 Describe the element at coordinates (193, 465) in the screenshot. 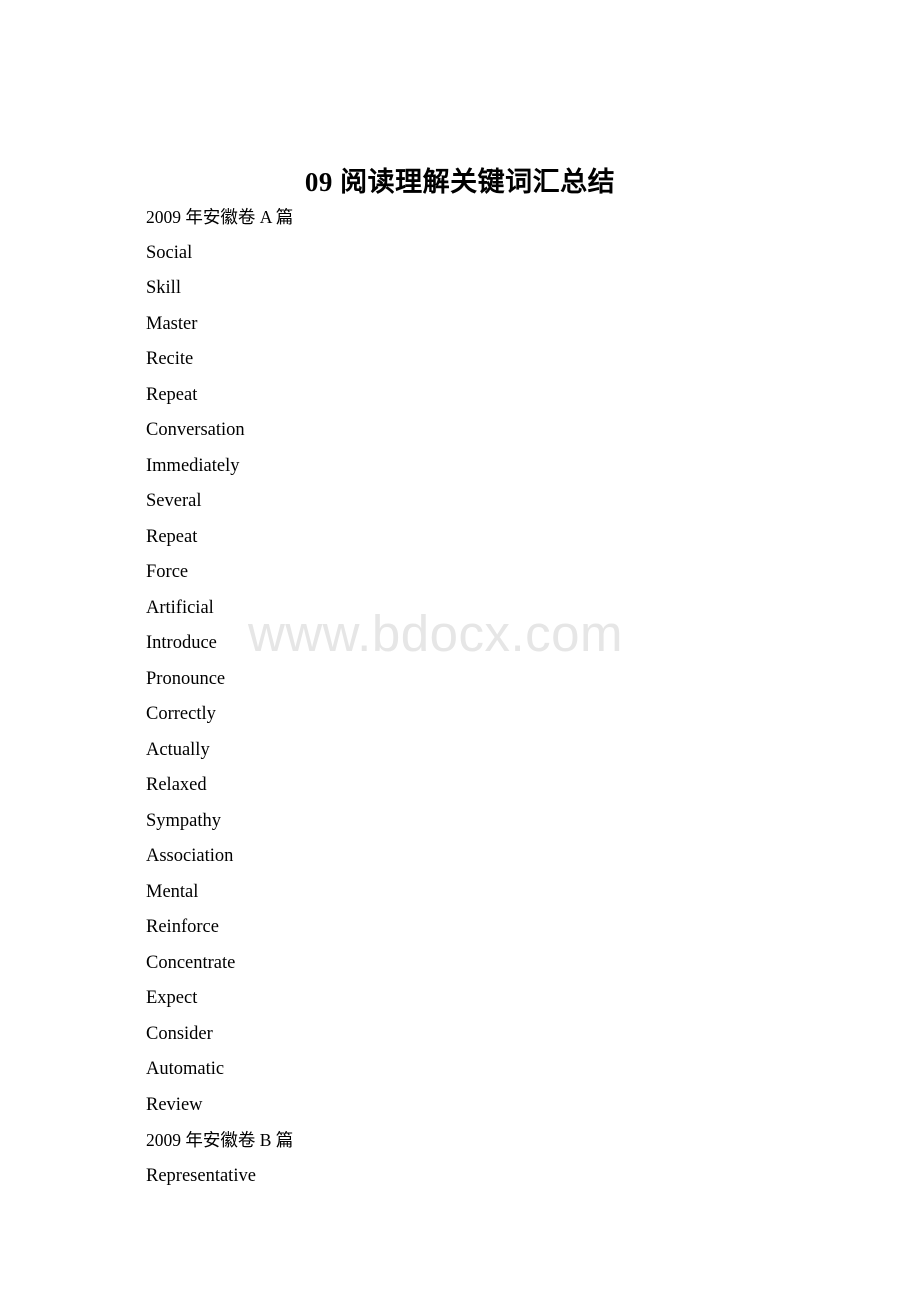

I see `vocabulary-item: Immediately` at that location.